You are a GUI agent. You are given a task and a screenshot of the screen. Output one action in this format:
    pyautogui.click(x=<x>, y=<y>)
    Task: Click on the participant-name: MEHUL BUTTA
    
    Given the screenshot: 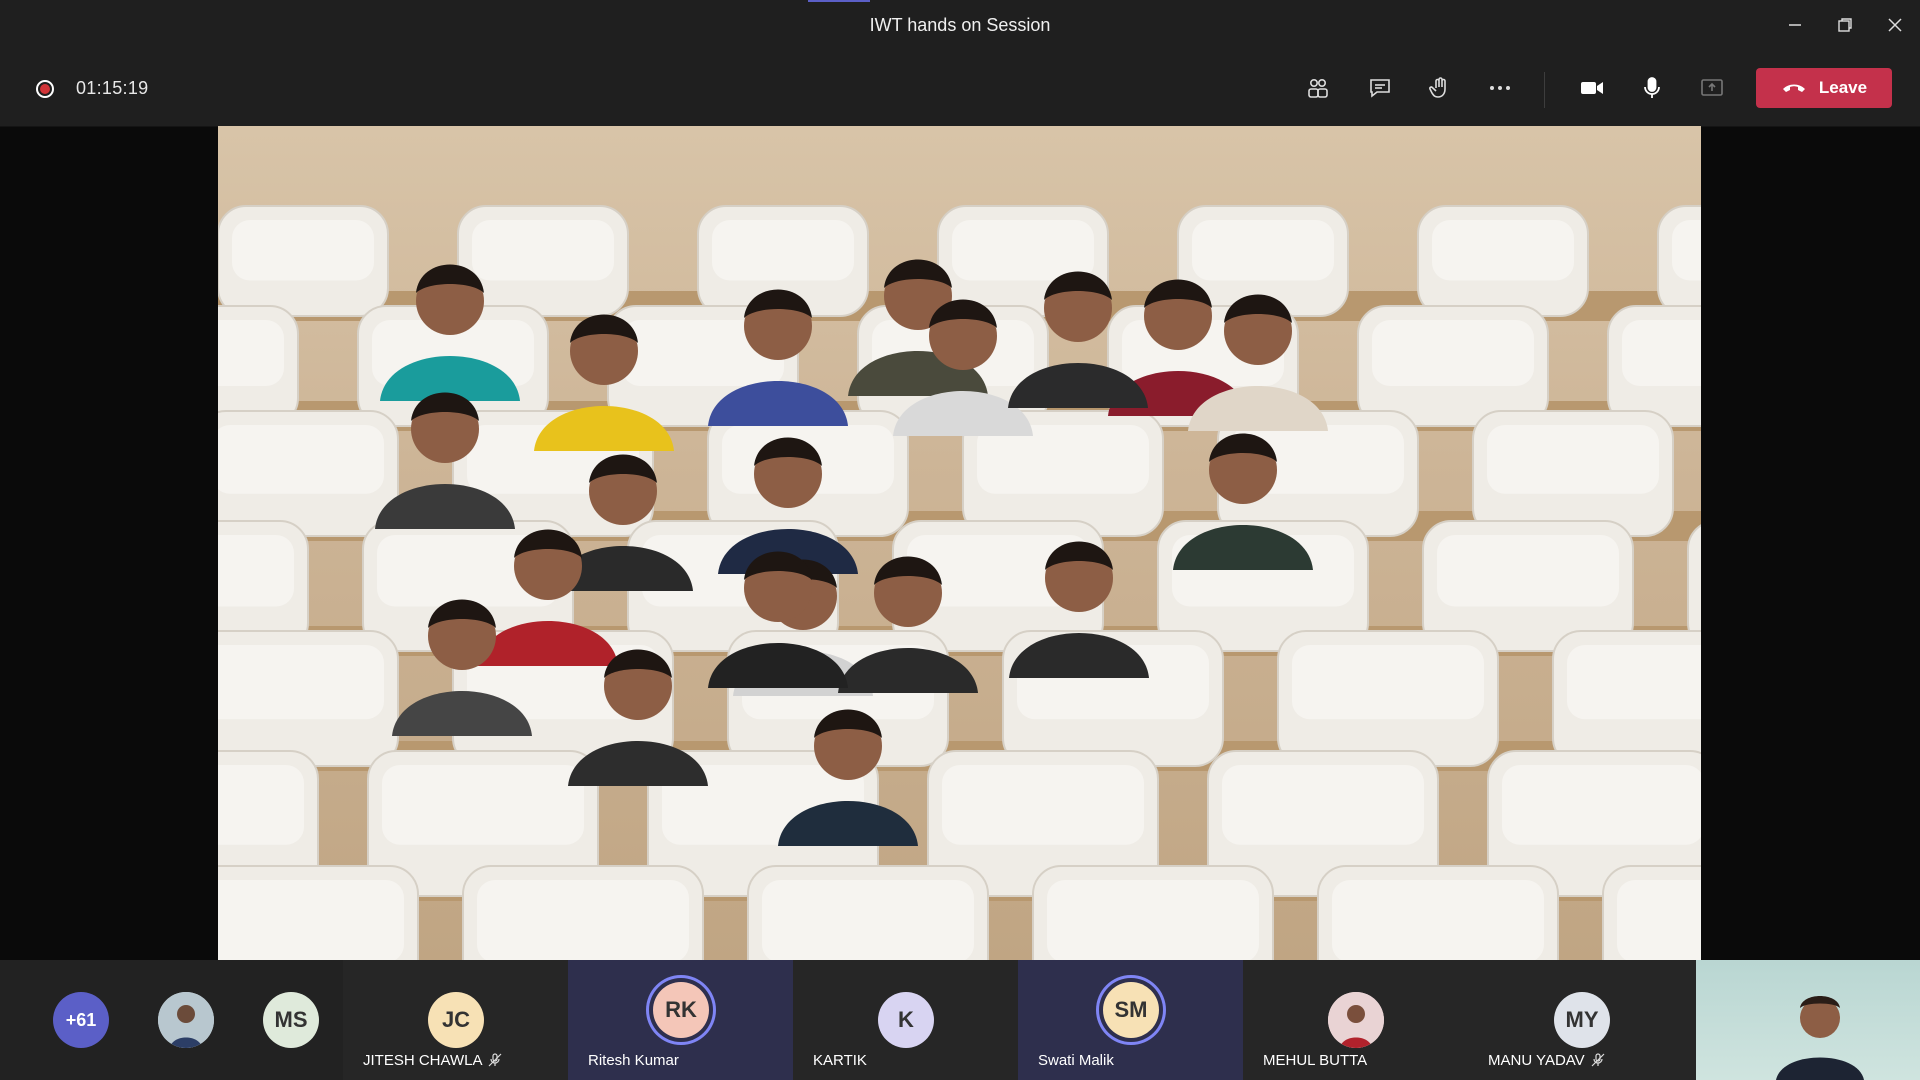 What is the action you would take?
    pyautogui.click(x=1315, y=1060)
    